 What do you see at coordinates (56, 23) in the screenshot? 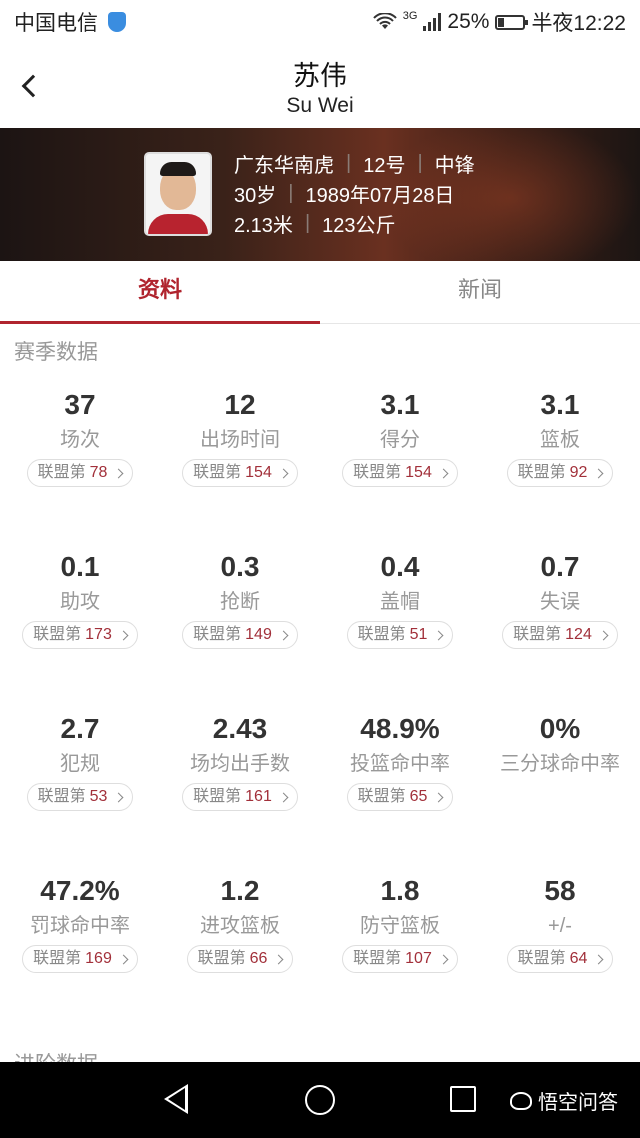
I see `carrier-label: 中国电信` at bounding box center [56, 23].